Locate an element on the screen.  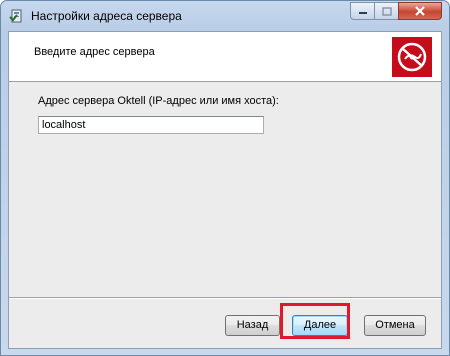
banner-instruction: Введите адрес сервера is located at coordinates (94, 52).